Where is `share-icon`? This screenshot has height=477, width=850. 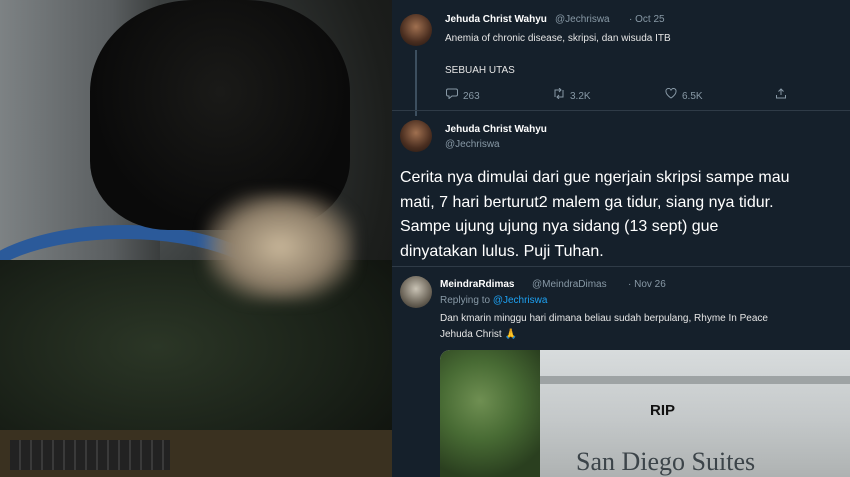
share-icon is located at coordinates (781, 95).